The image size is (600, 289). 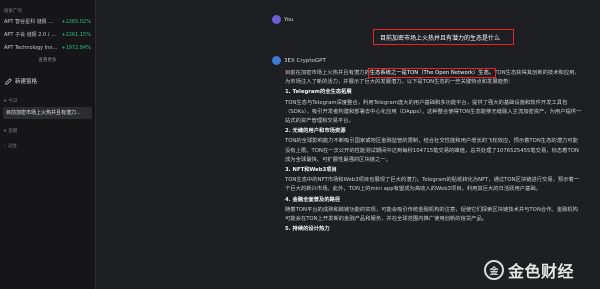 What do you see at coordinates (26, 82) in the screenshot?
I see `new-chat-label: 新建窗格` at bounding box center [26, 82].